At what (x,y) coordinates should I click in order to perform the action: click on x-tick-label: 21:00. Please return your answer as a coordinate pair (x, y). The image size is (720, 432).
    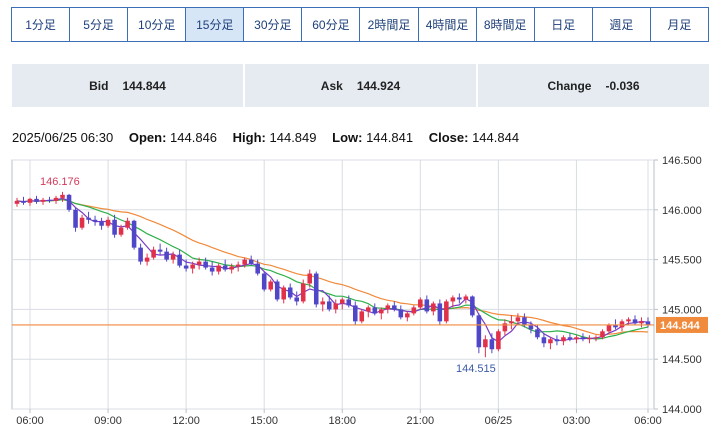
    Looking at the image, I should click on (421, 421).